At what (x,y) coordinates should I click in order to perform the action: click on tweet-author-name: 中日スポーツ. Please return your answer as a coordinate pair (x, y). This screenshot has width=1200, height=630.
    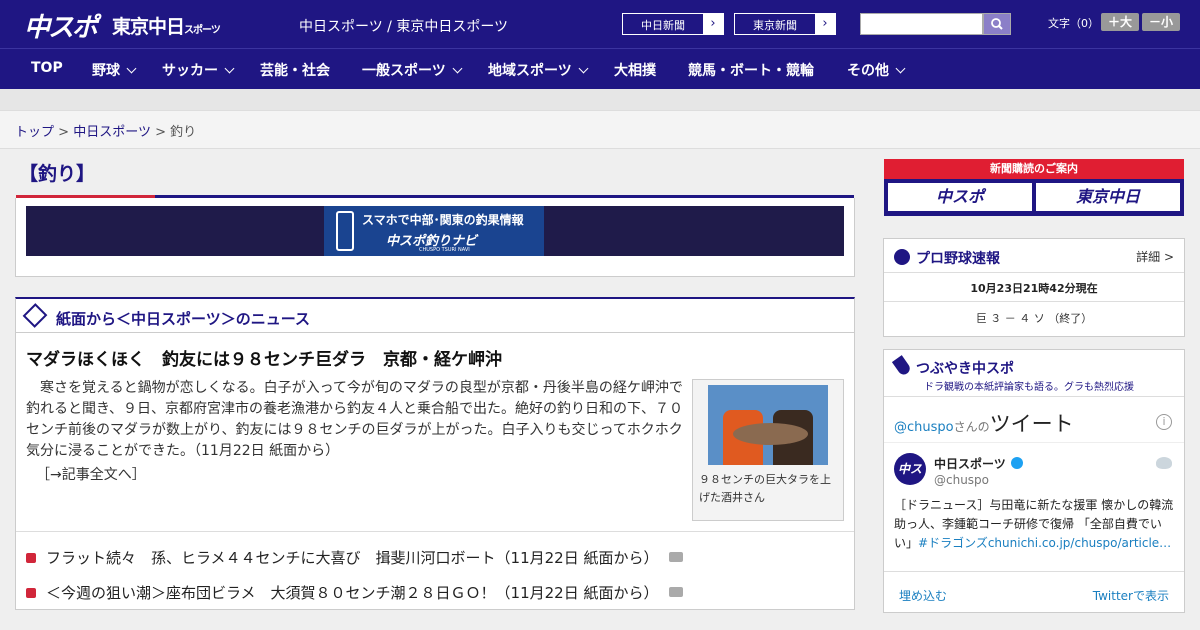
    Looking at the image, I should click on (978, 463).